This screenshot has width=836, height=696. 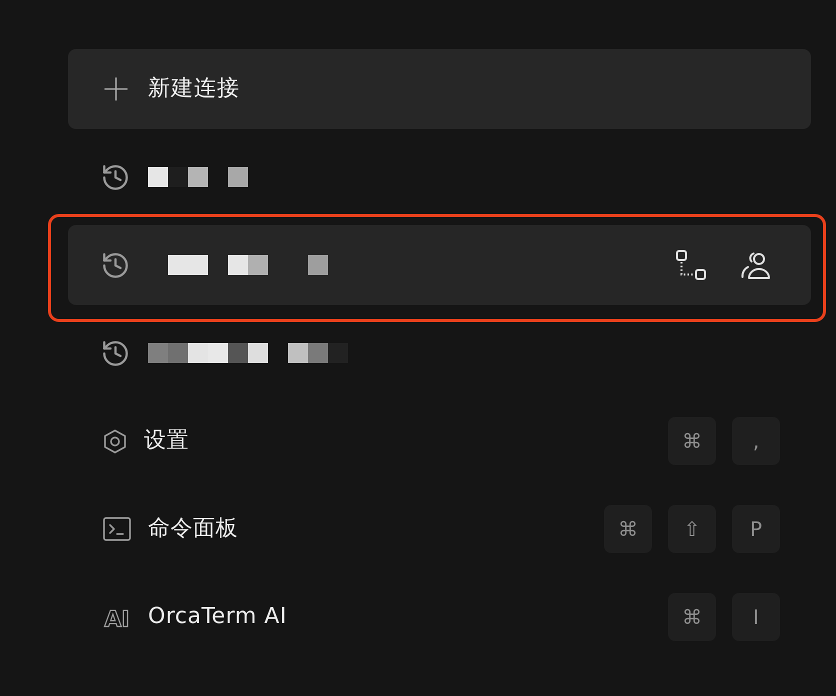 What do you see at coordinates (117, 529) in the screenshot?
I see `terminal-icon` at bounding box center [117, 529].